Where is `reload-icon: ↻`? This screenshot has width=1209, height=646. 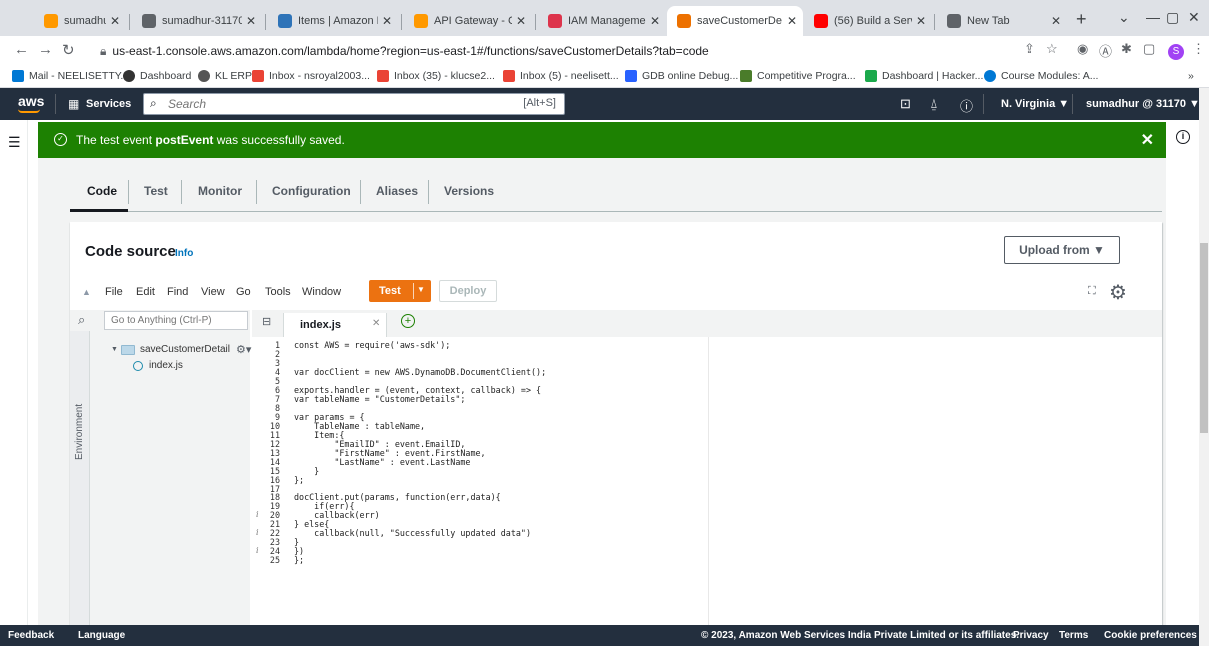
reload-icon: ↻ is located at coordinates (68, 50).